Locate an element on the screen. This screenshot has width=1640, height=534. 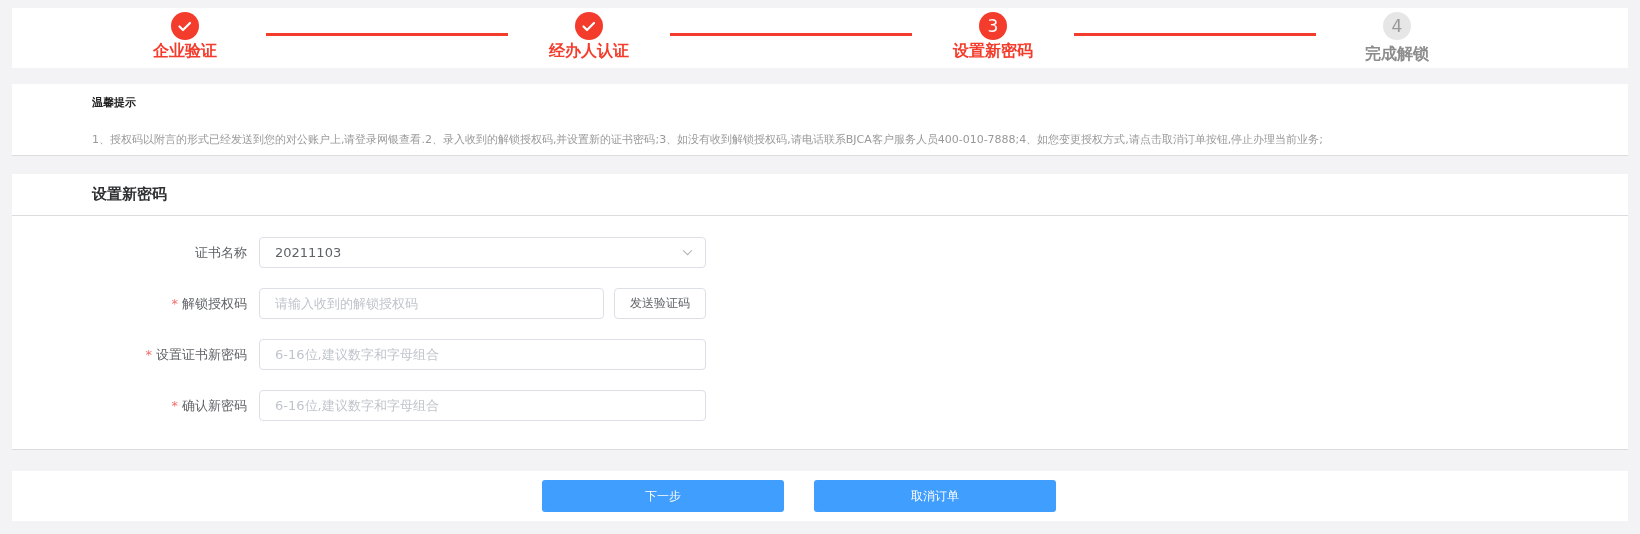
step-number: 3 is located at coordinates (993, 26).